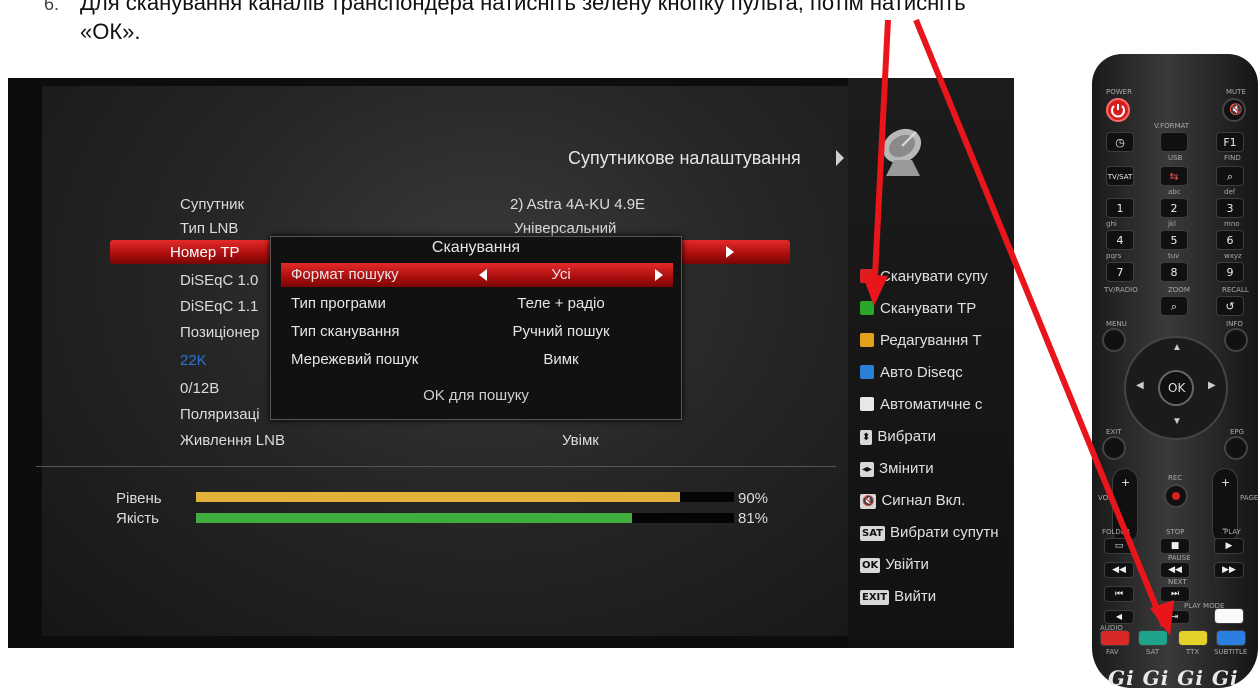 Image resolution: width=1258 pixels, height=688 pixels. What do you see at coordinates (1230, 240) in the screenshot?
I see `digit-6-button: 6` at bounding box center [1230, 240].